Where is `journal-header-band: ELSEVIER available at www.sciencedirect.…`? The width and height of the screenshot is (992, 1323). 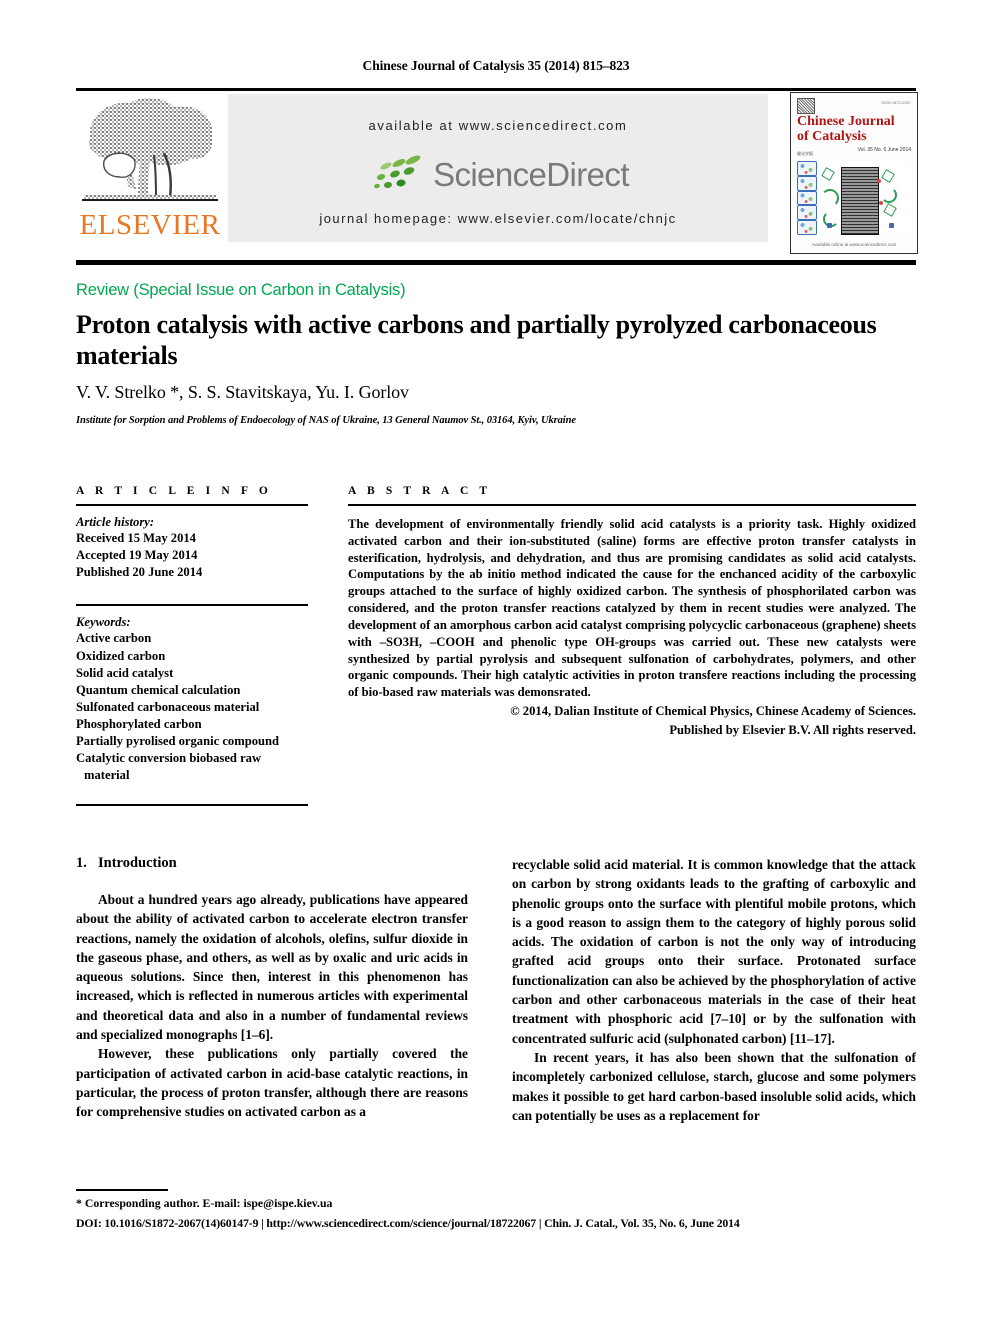
journal-header-band: ELSEVIER available at www.sciencedirect.… is located at coordinates (497, 171).